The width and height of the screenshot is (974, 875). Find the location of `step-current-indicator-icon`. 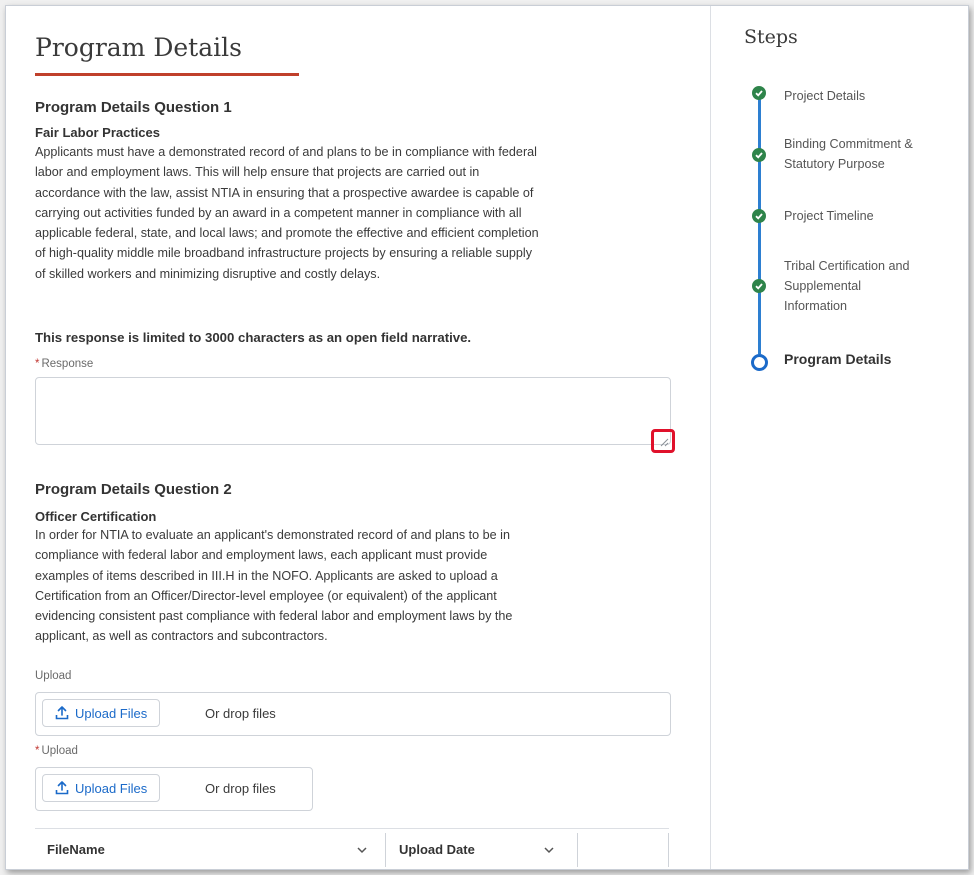

step-current-indicator-icon is located at coordinates (759, 362).